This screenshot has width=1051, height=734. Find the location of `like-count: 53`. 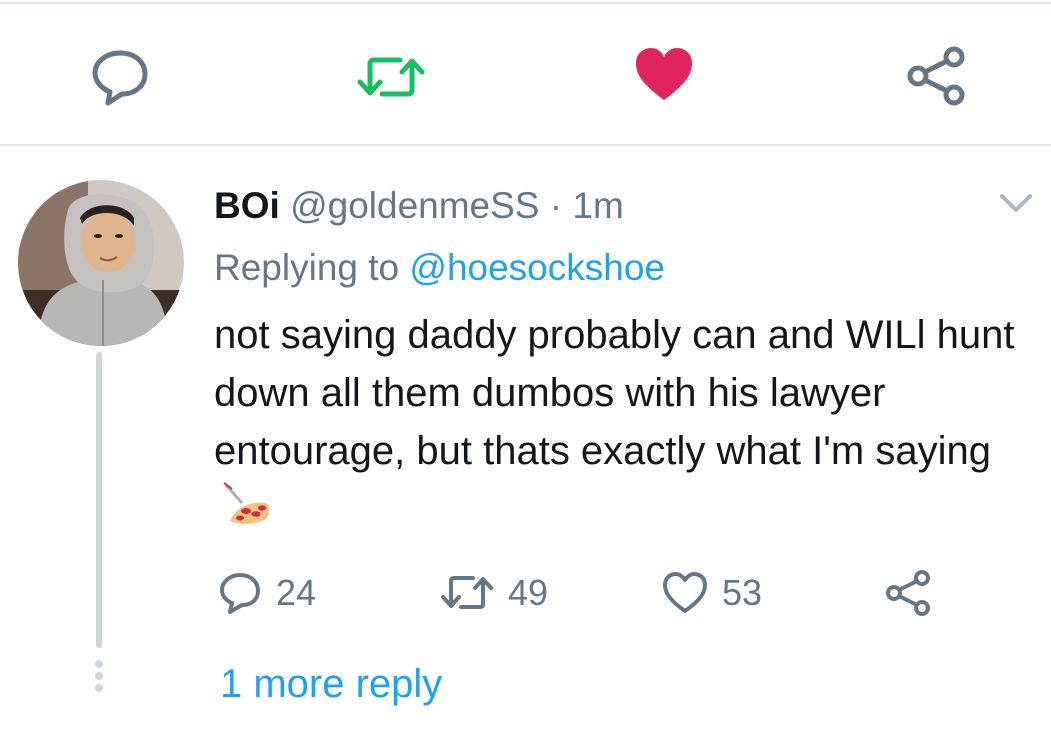

like-count: 53 is located at coordinates (742, 592).